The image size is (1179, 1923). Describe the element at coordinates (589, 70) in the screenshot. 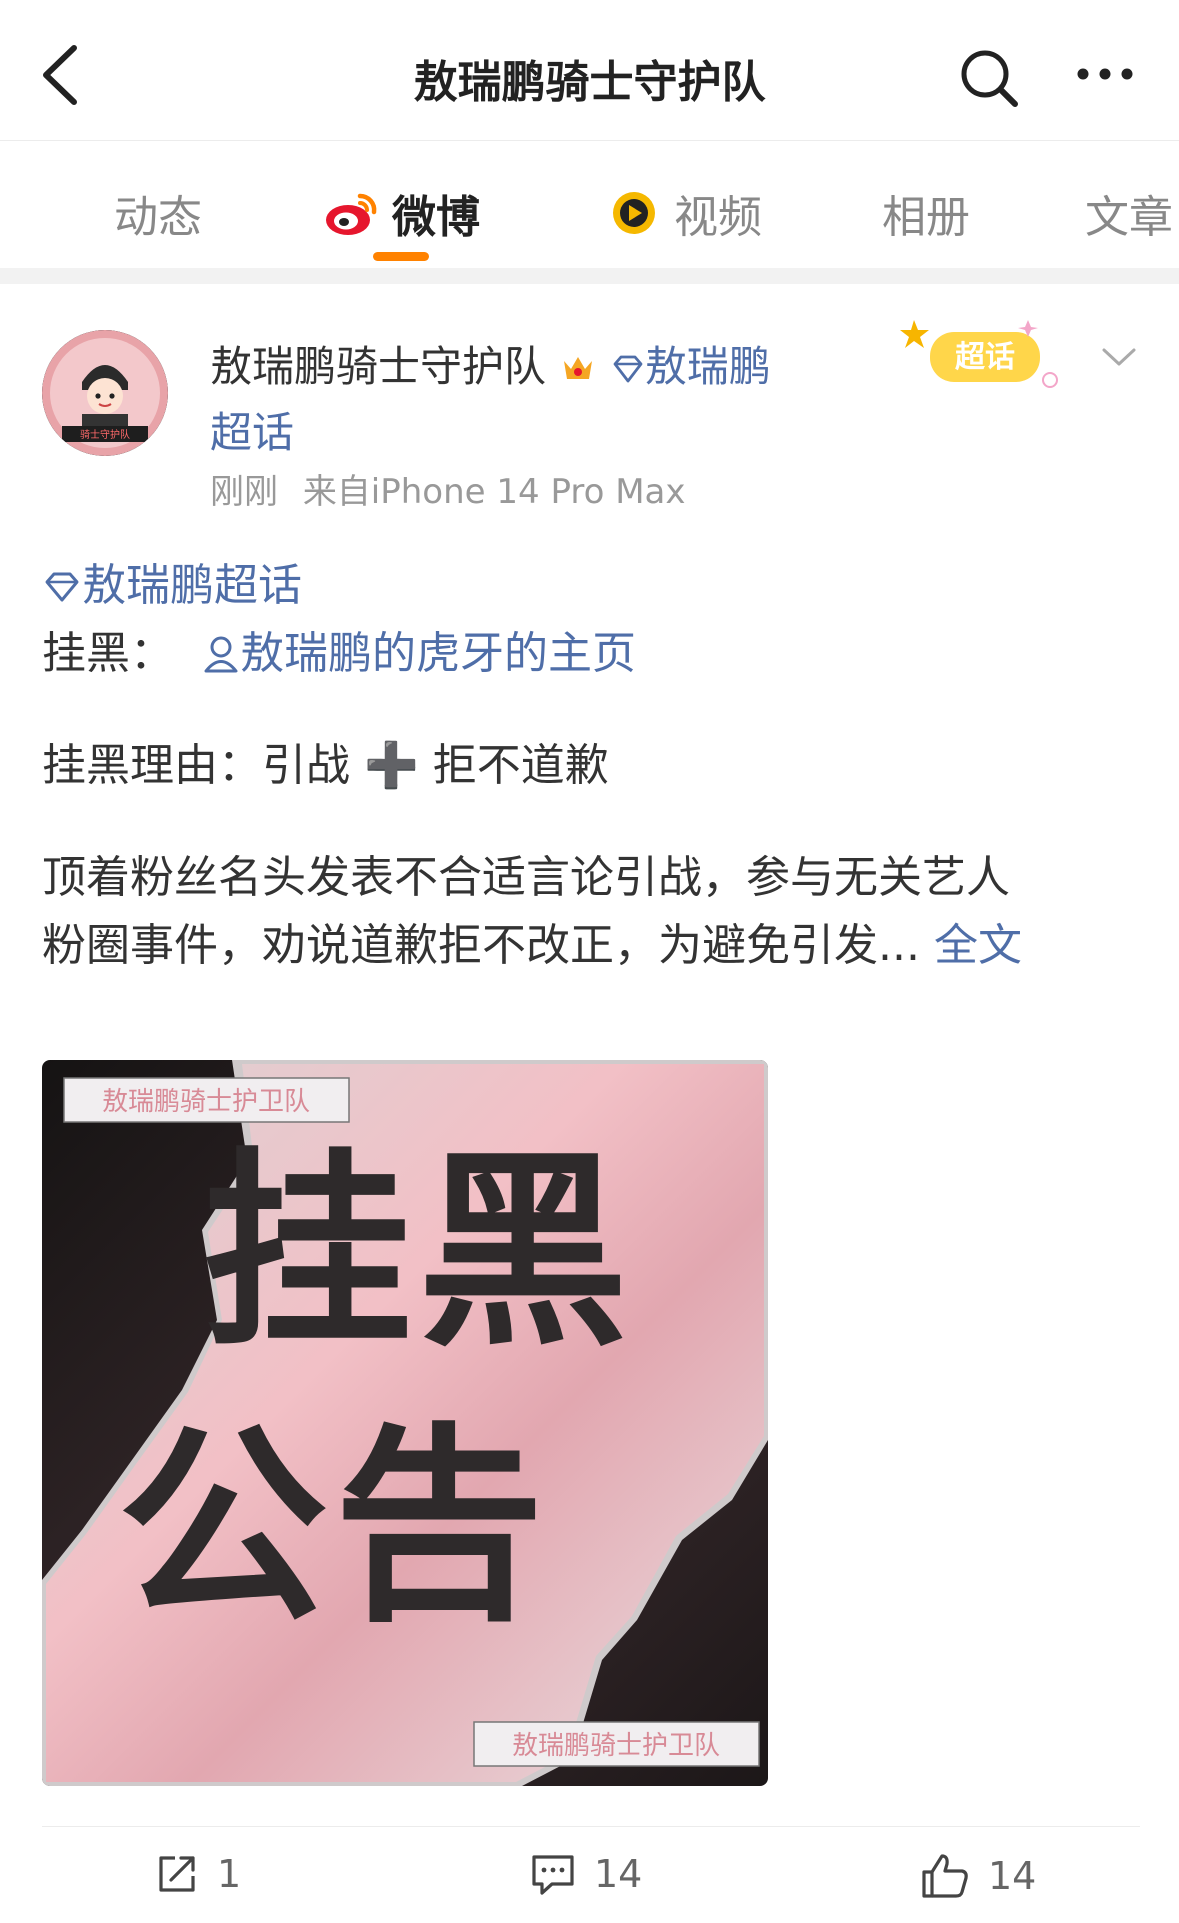

I see `top-bar: 敖瑞鹏骑士守护队` at that location.